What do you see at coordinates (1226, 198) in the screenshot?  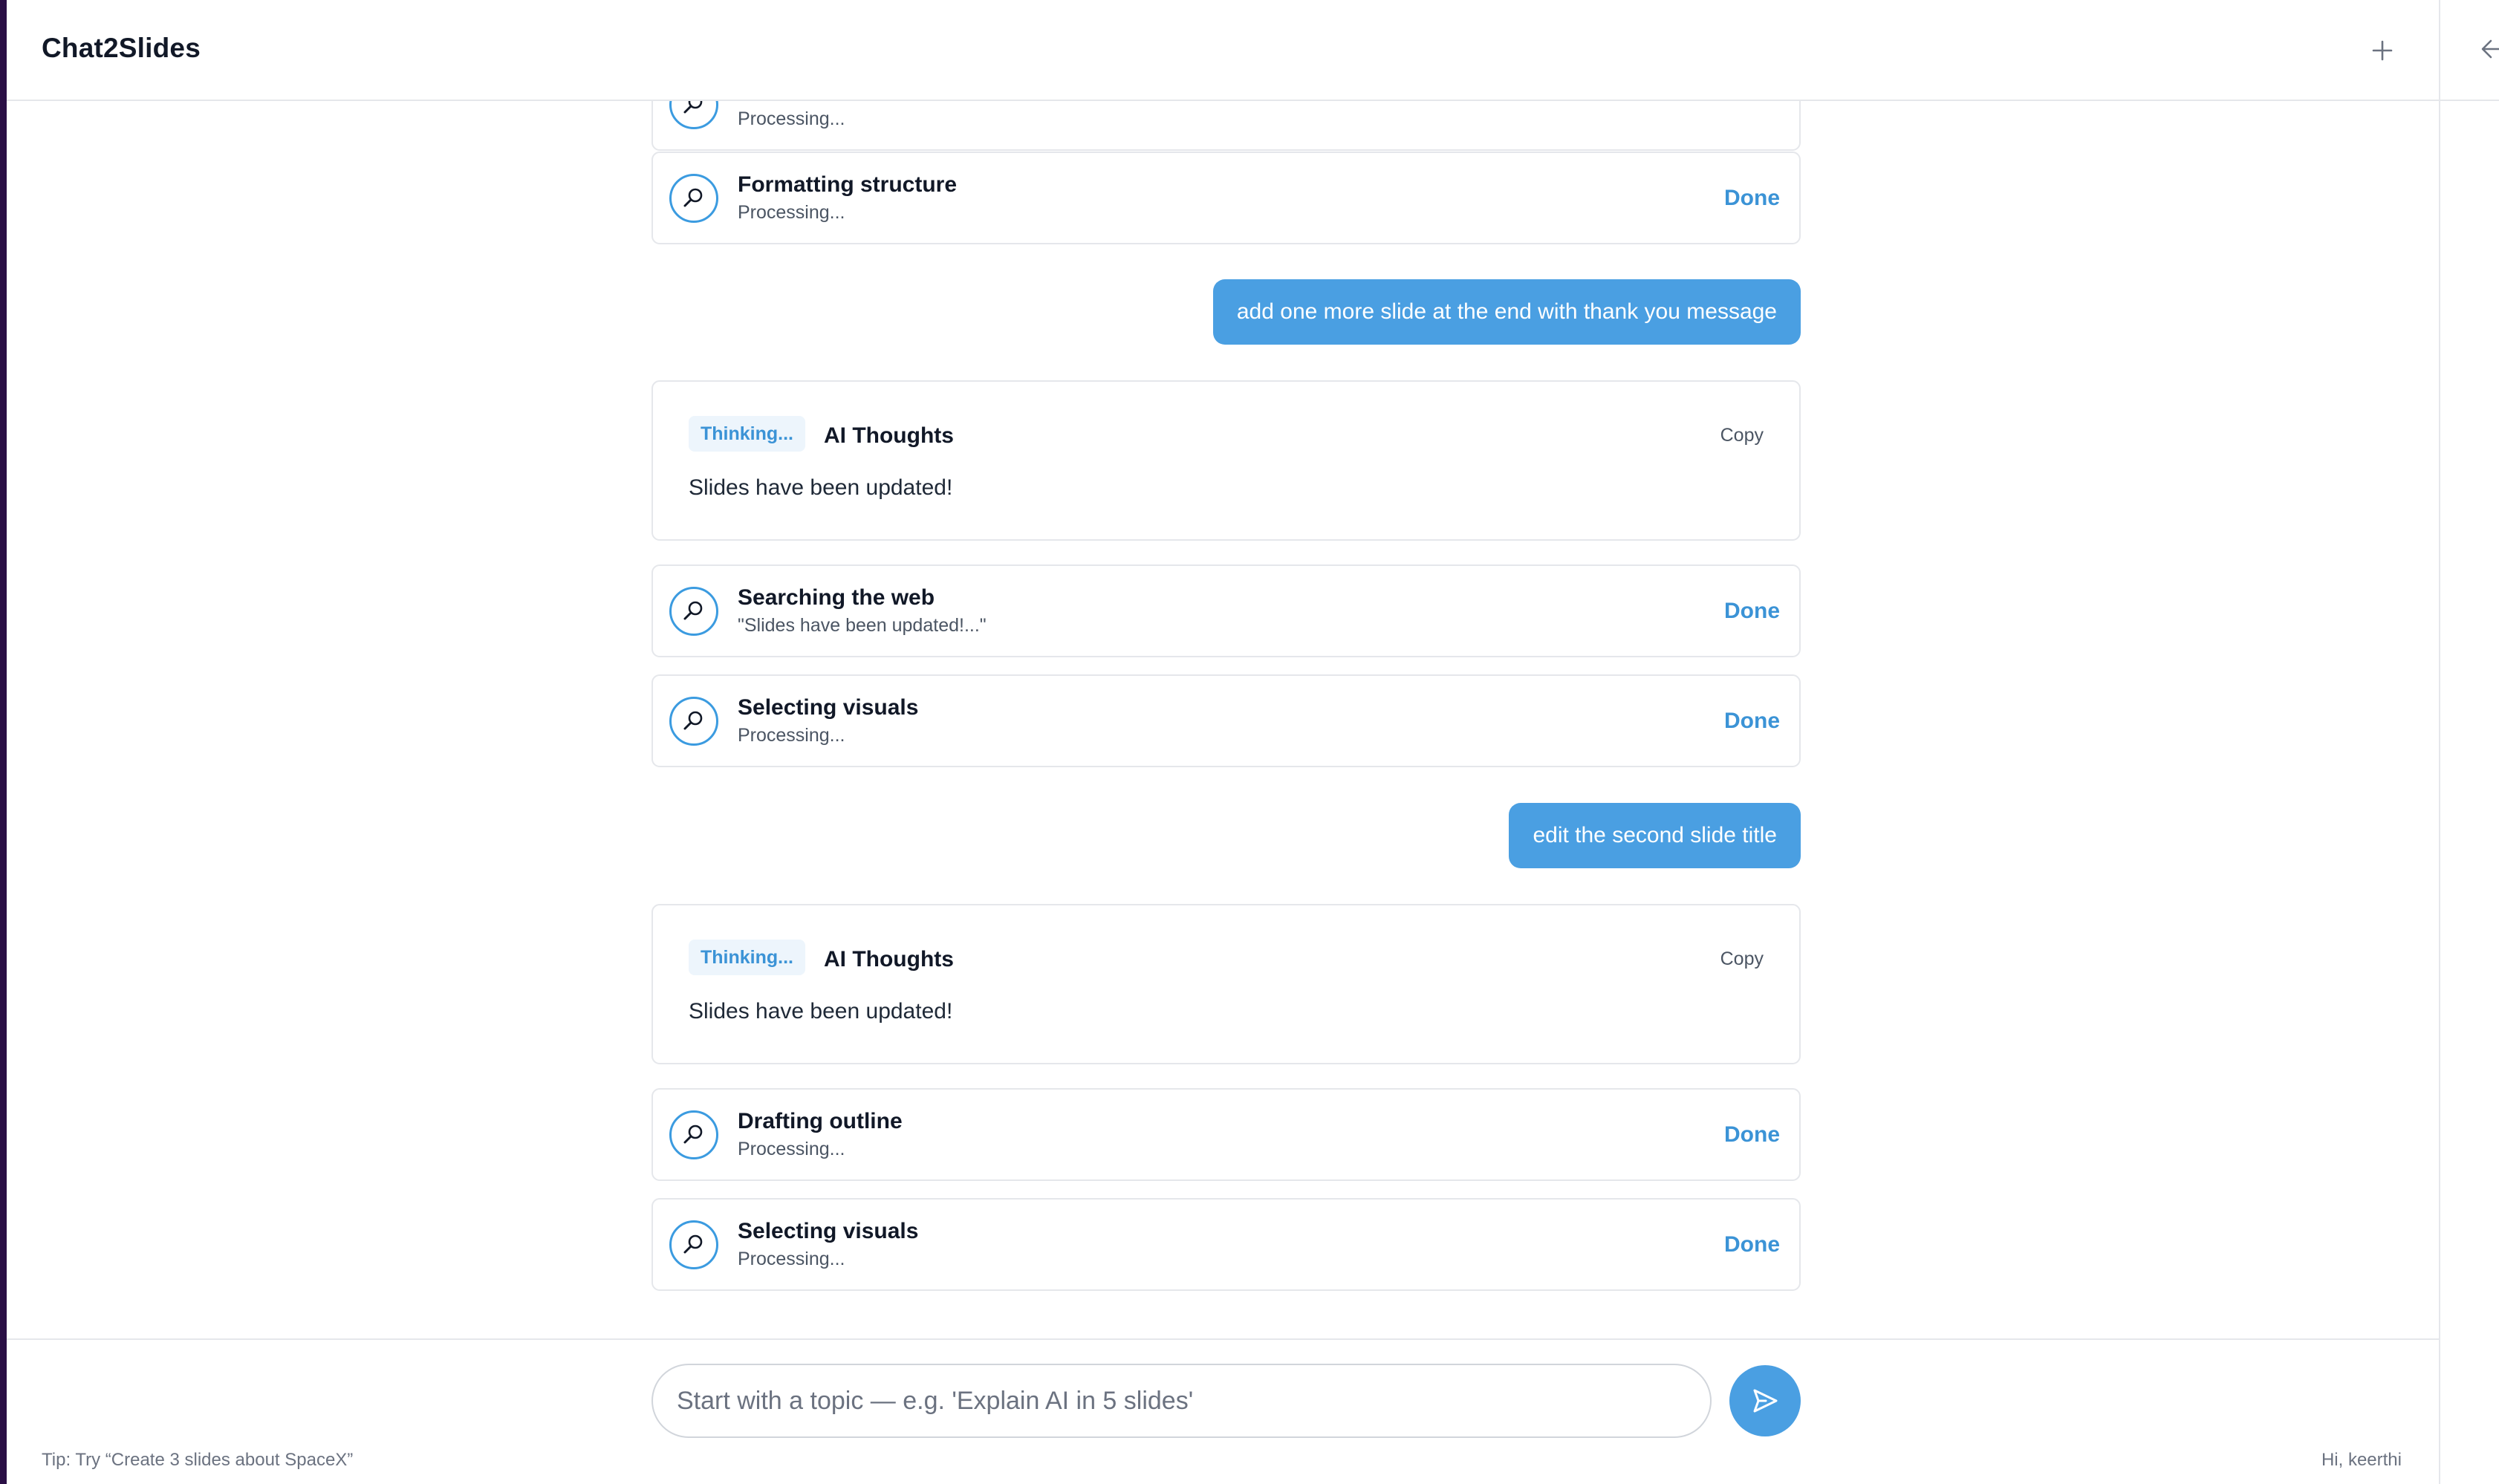 I see `step-card: Formatting structure Processing... Done` at bounding box center [1226, 198].